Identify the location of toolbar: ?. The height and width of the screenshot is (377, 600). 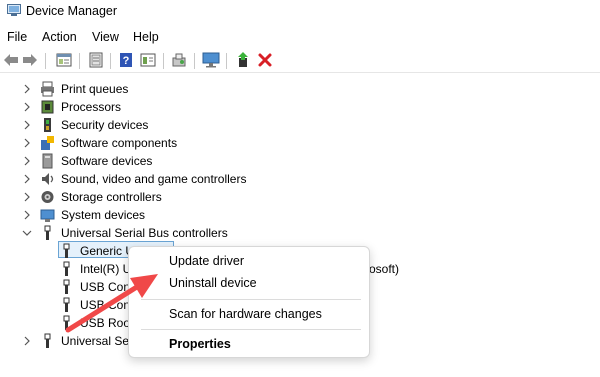
(300, 61).